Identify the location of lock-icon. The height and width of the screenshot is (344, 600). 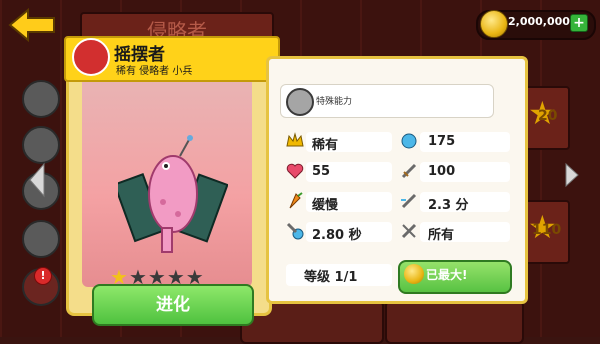
(300, 102).